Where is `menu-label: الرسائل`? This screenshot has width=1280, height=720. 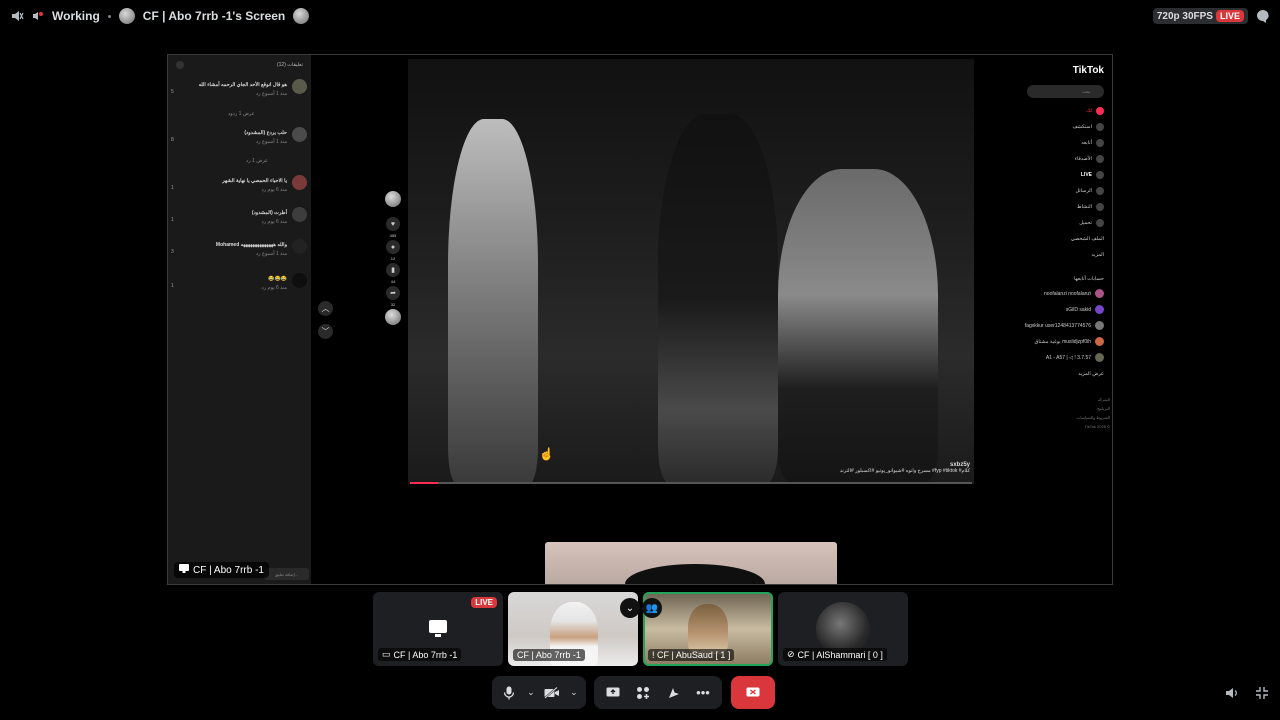
menu-label: الرسائل is located at coordinates (1083, 191).